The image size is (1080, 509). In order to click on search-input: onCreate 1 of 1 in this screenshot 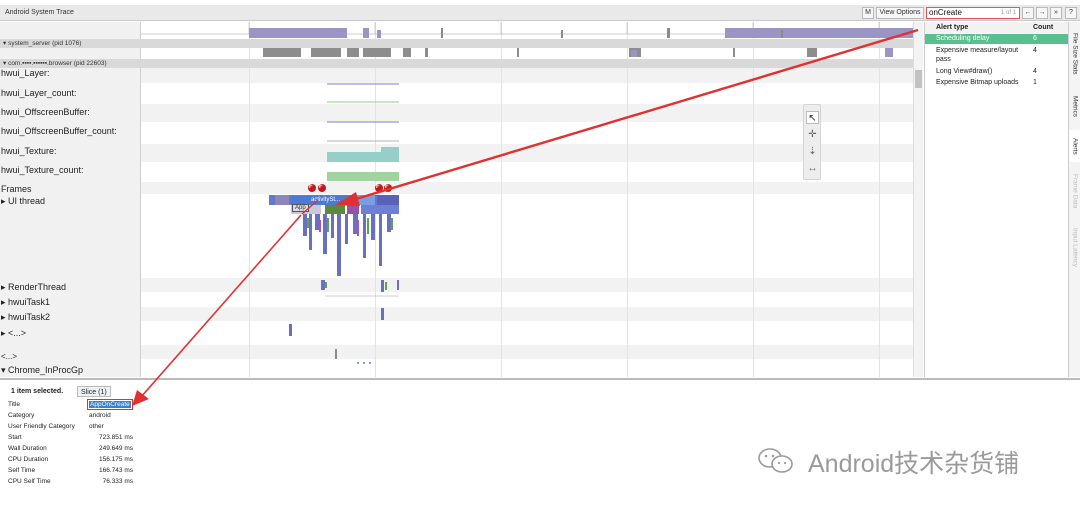, I will do `click(973, 13)`.